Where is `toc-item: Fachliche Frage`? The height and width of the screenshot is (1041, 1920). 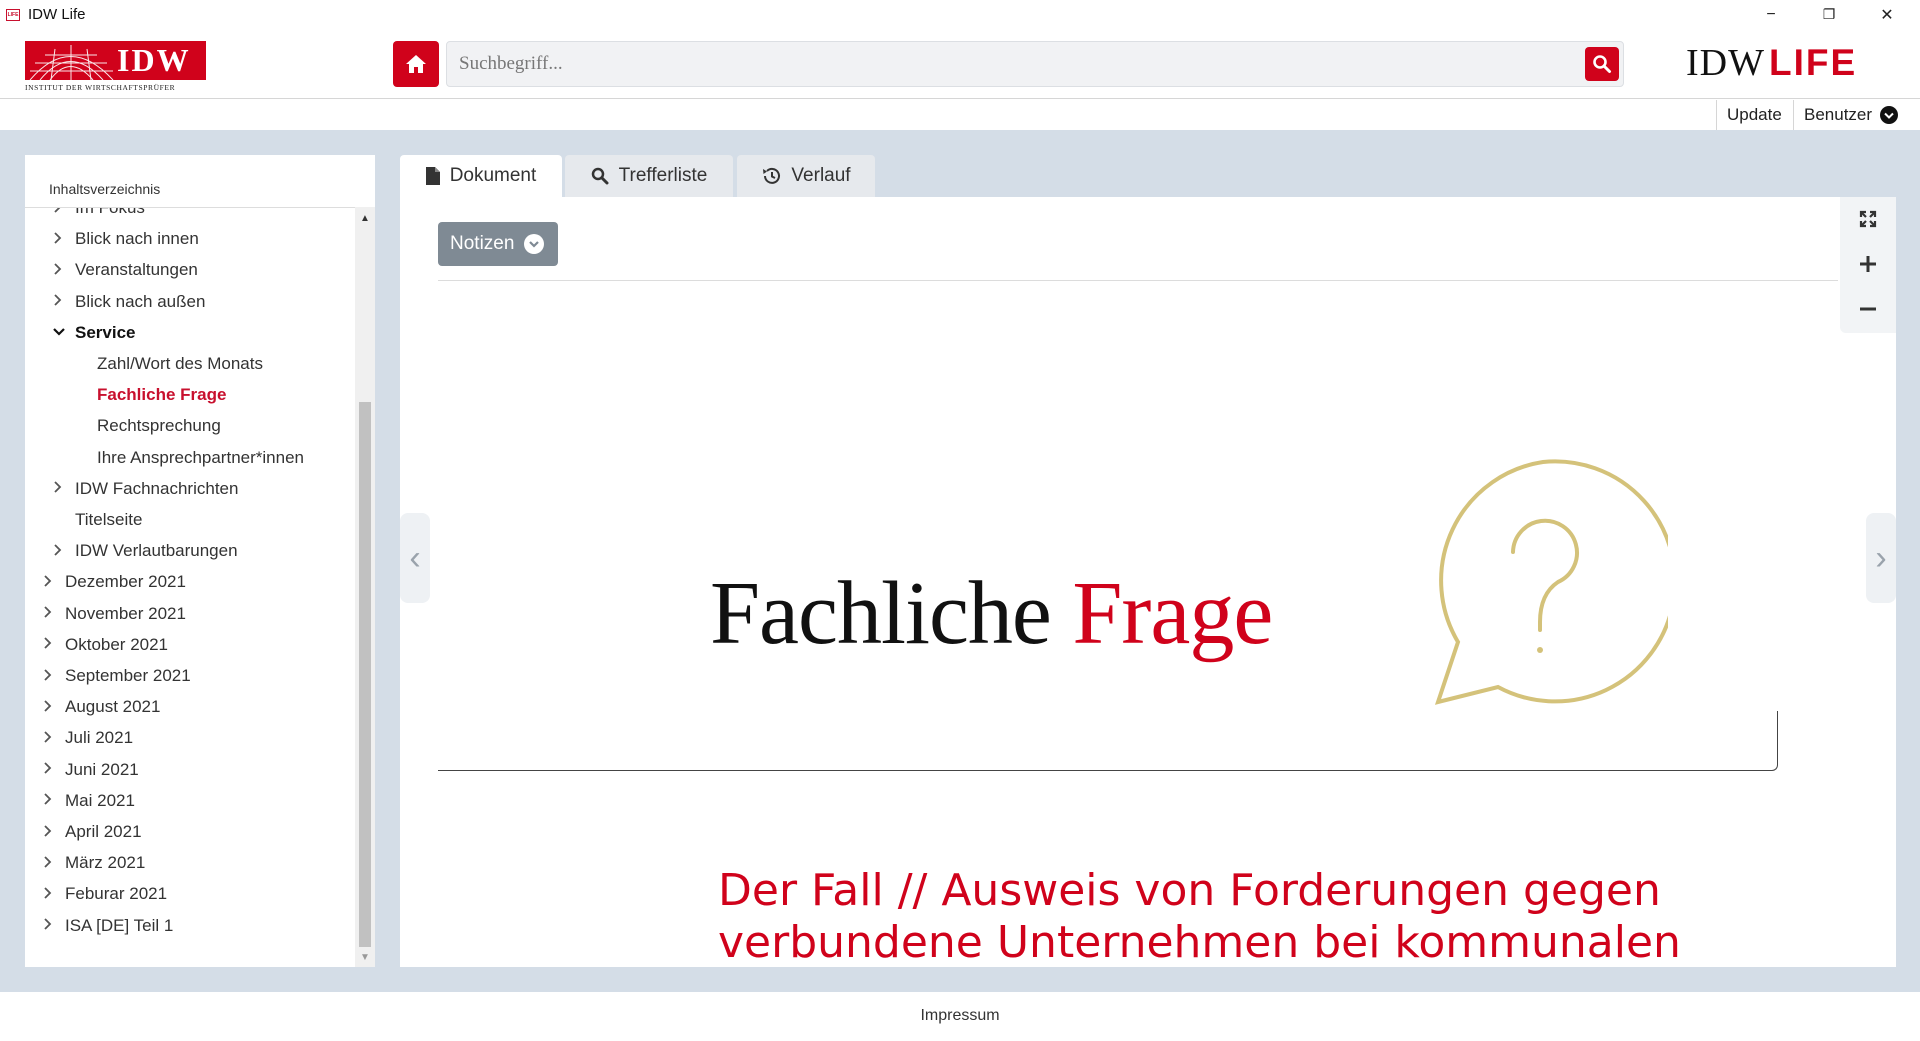 toc-item: Fachliche Frage is located at coordinates (161, 395).